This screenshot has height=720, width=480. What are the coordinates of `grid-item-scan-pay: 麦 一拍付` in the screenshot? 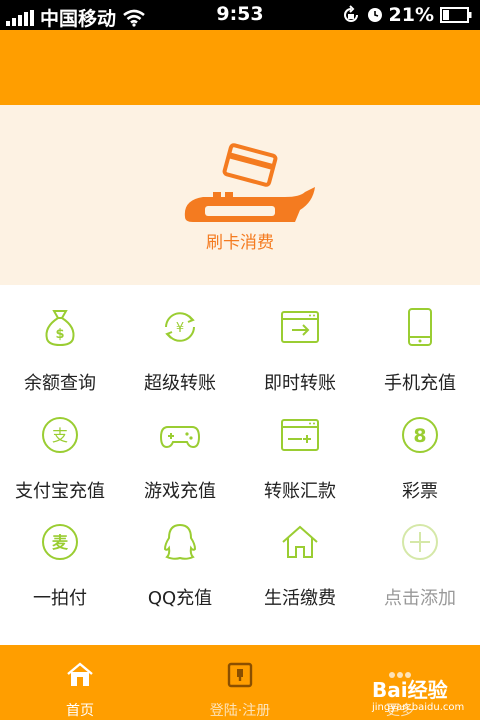 It's located at (60, 556).